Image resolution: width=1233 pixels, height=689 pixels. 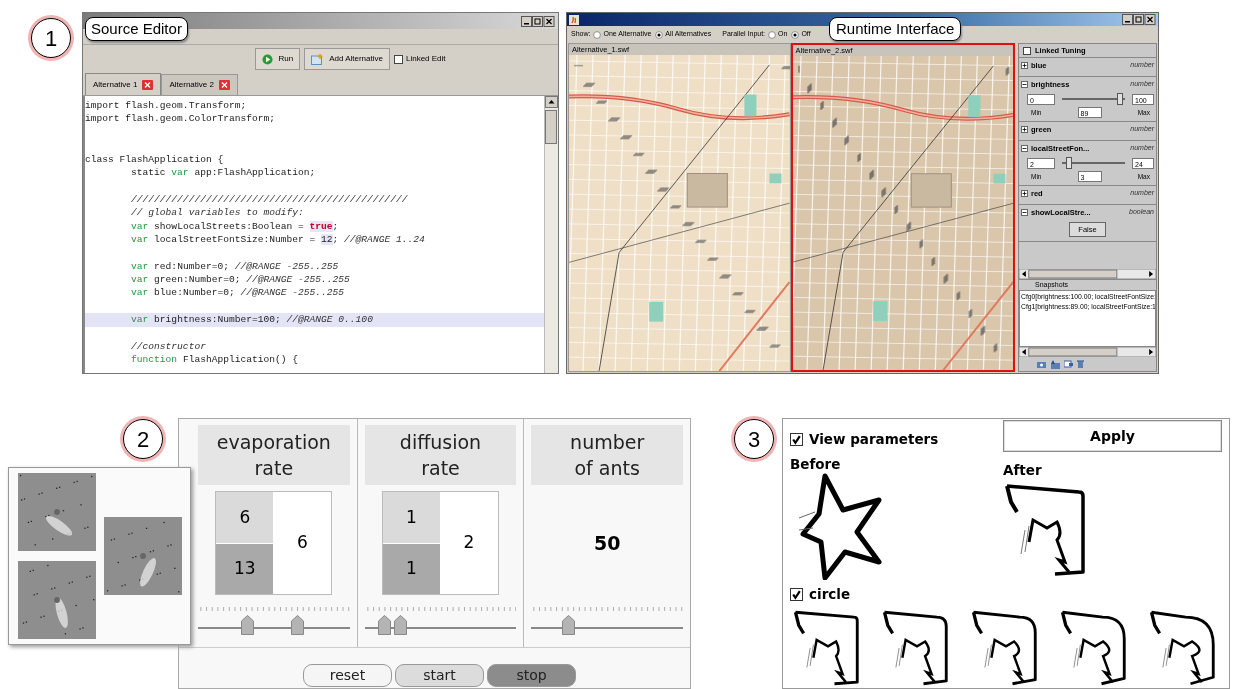 I want to click on editor-tab: Alternative 2, so click(x=199, y=84).